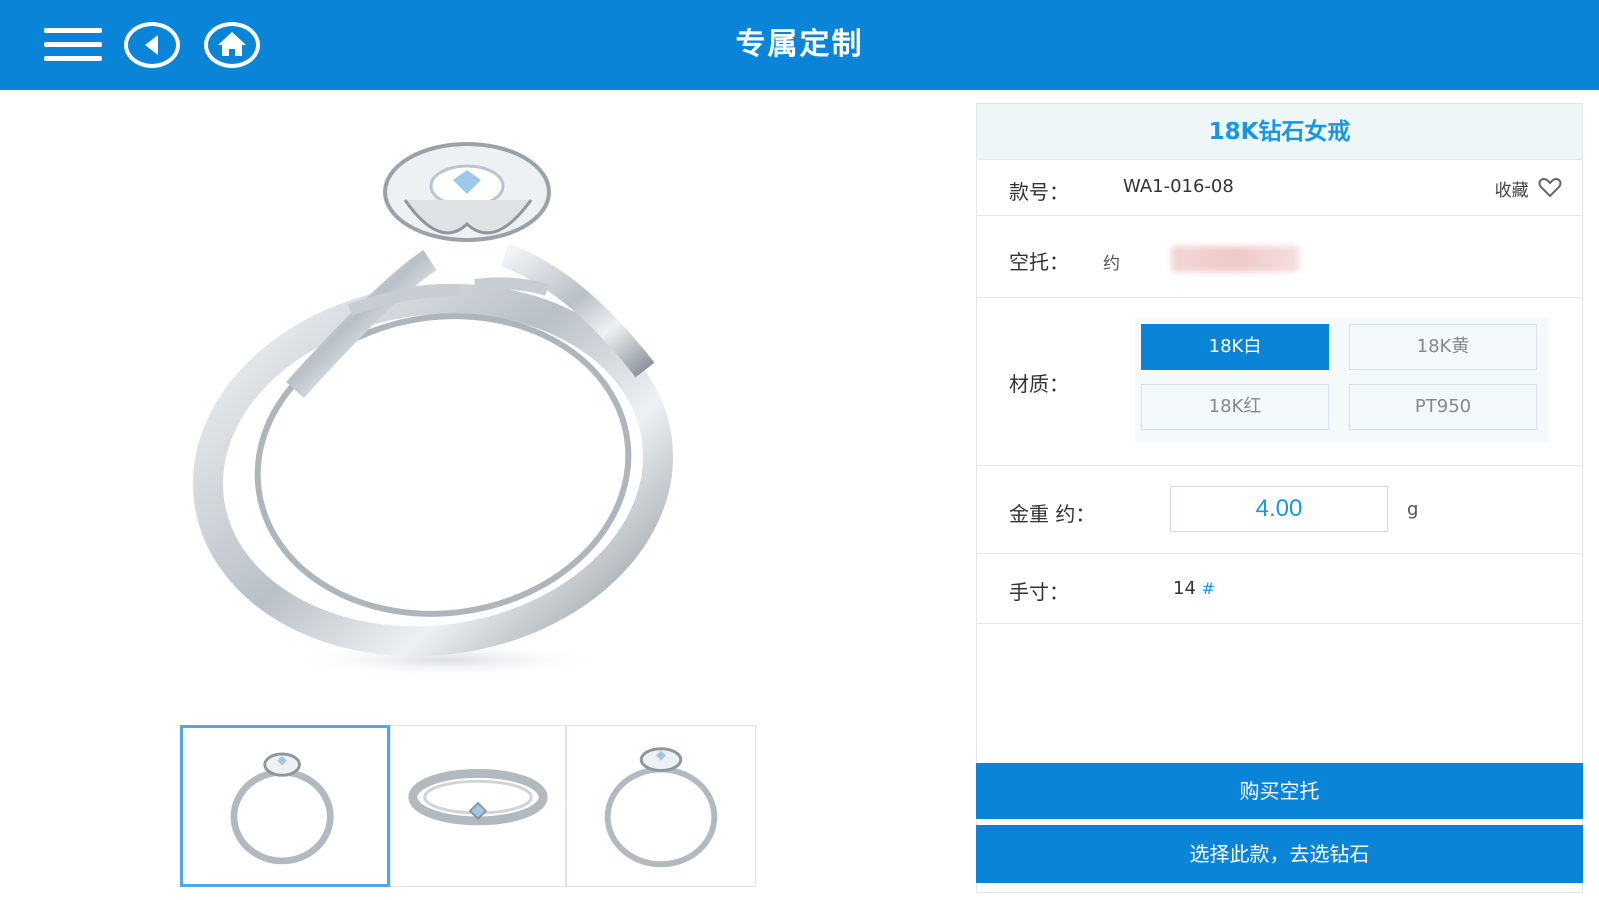 The image size is (1599, 900). Describe the element at coordinates (1279, 132) in the screenshot. I see `product-name: 18K钻石女戒` at that location.